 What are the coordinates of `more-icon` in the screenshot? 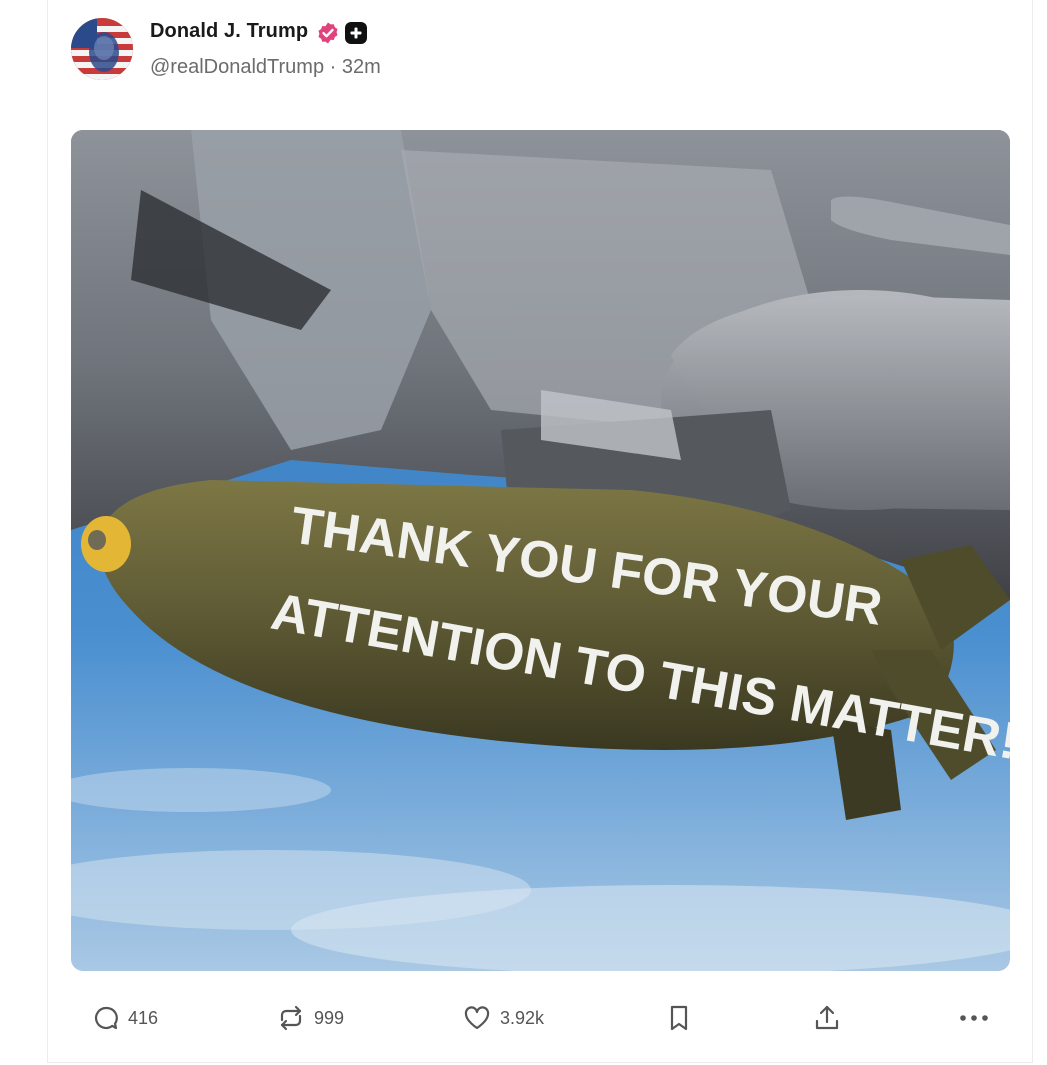 It's located at (974, 1018).